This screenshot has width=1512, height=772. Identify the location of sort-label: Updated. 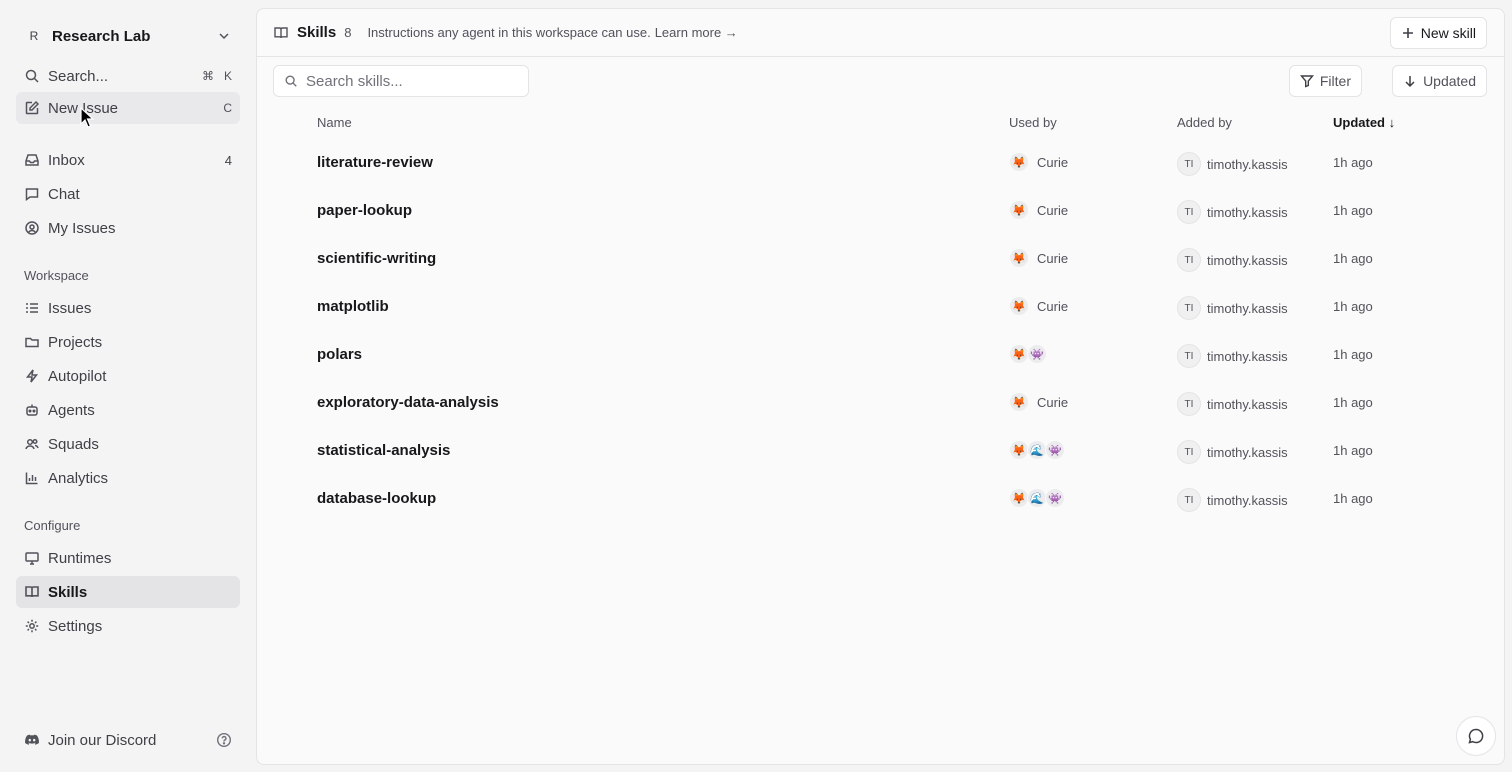
(1449, 81).